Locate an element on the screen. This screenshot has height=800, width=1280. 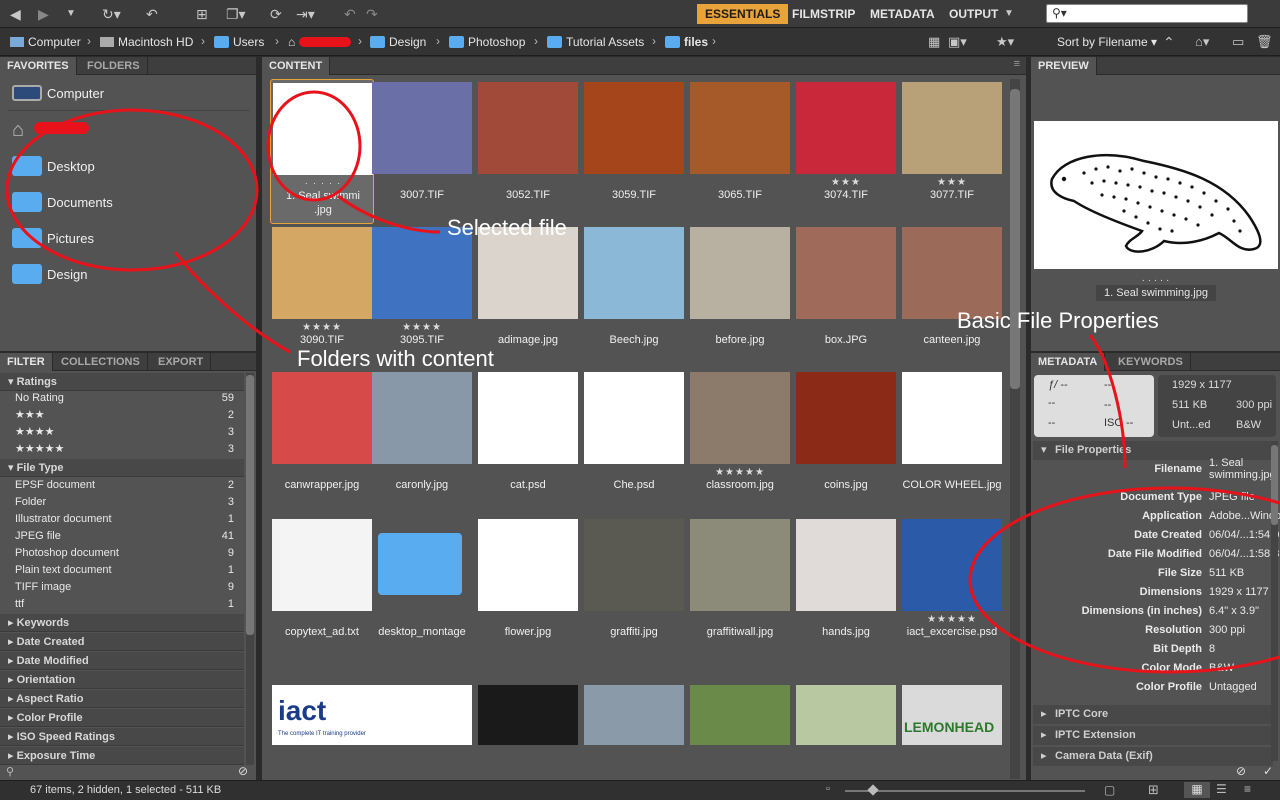
annotation-ellipse-properties is located at coordinates (1124, 580).